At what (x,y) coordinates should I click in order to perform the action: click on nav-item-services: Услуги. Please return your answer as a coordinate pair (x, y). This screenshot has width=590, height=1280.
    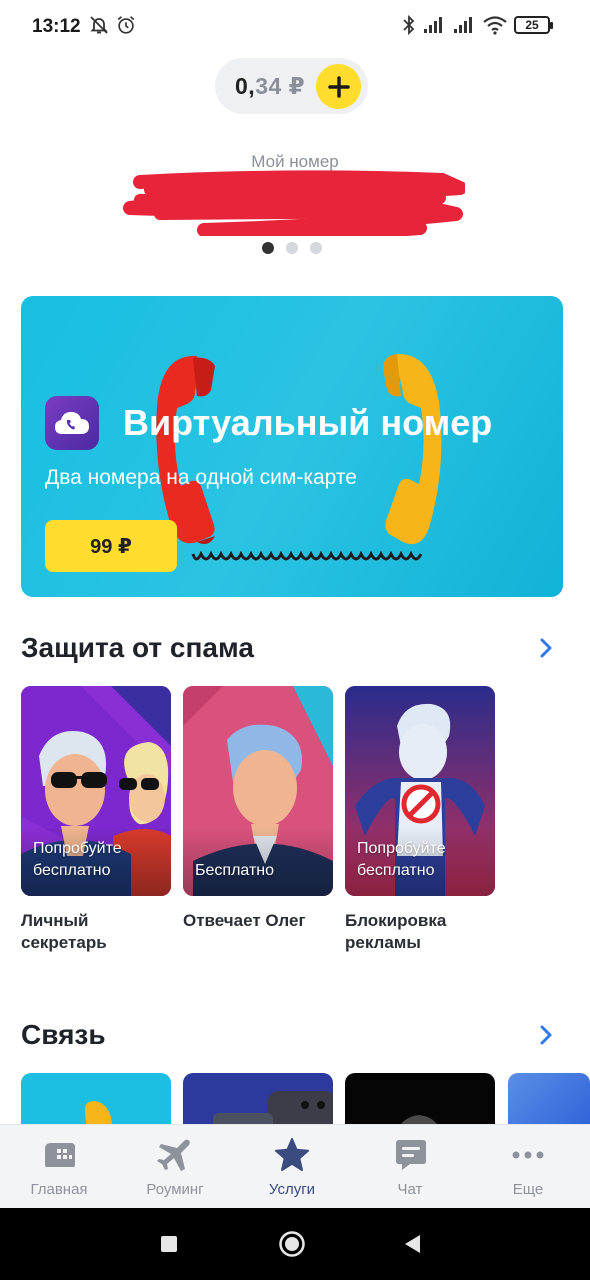
    Looking at the image, I should click on (292, 1167).